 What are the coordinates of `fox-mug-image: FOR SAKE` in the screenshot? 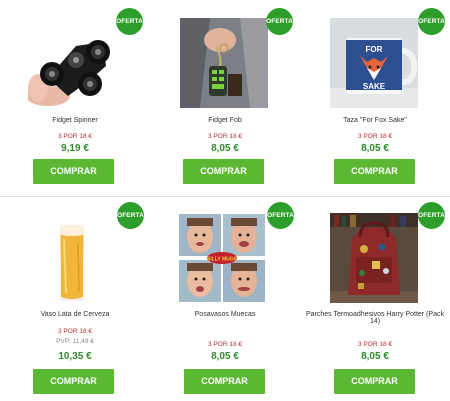 It's located at (374, 63).